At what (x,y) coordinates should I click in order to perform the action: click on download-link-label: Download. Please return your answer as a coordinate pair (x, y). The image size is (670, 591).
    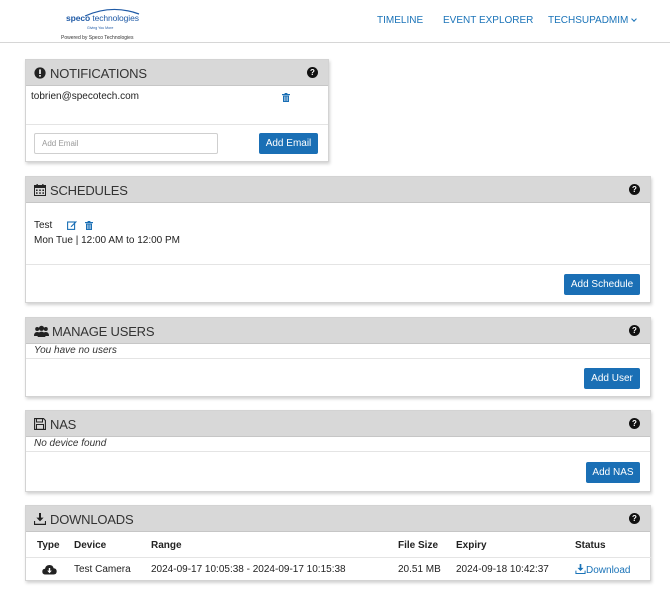
    Looking at the image, I should click on (608, 570).